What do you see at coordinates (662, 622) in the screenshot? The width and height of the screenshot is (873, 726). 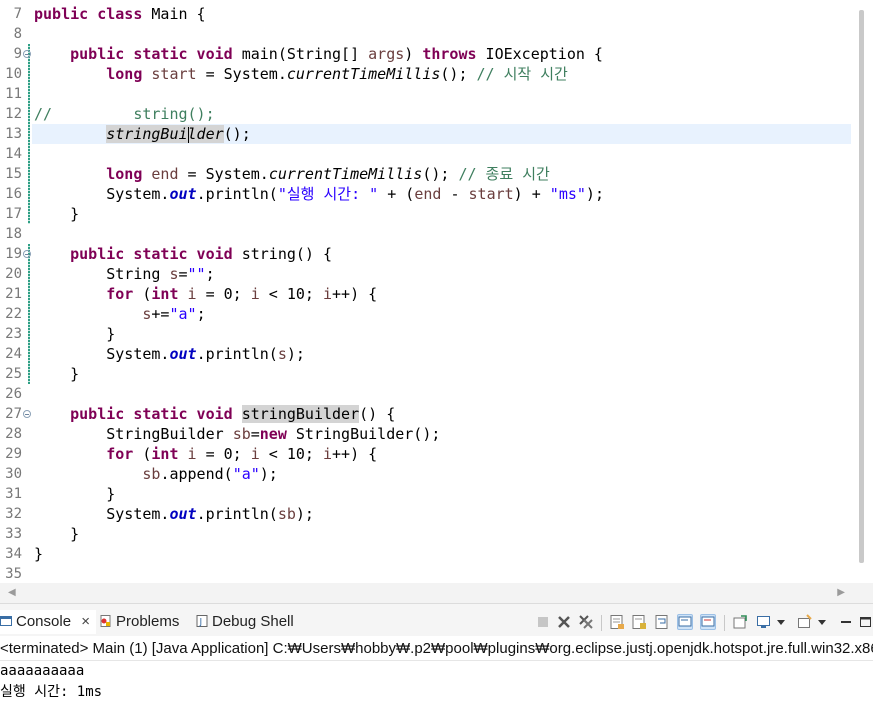 I see `word-wrap-icon` at bounding box center [662, 622].